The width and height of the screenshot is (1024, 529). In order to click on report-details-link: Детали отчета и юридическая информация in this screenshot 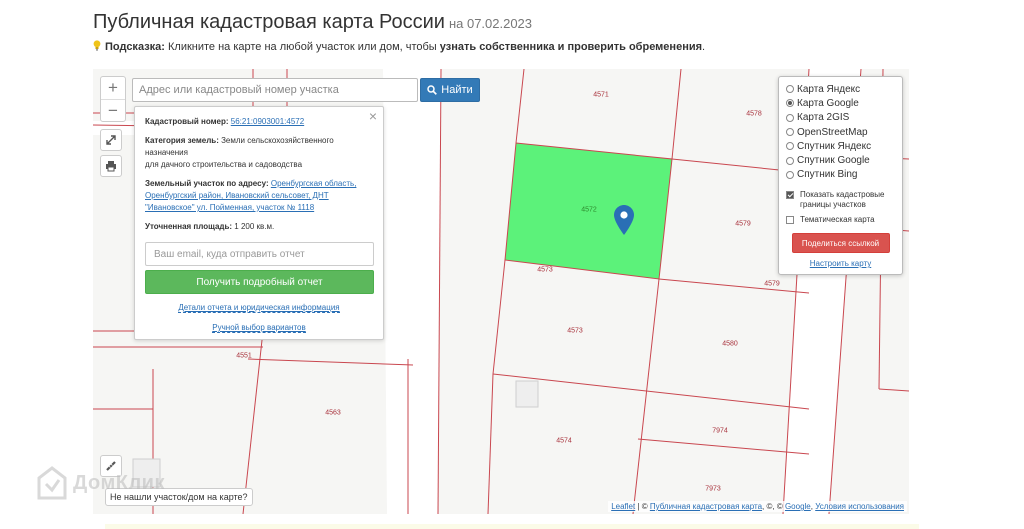, I will do `click(259, 308)`.